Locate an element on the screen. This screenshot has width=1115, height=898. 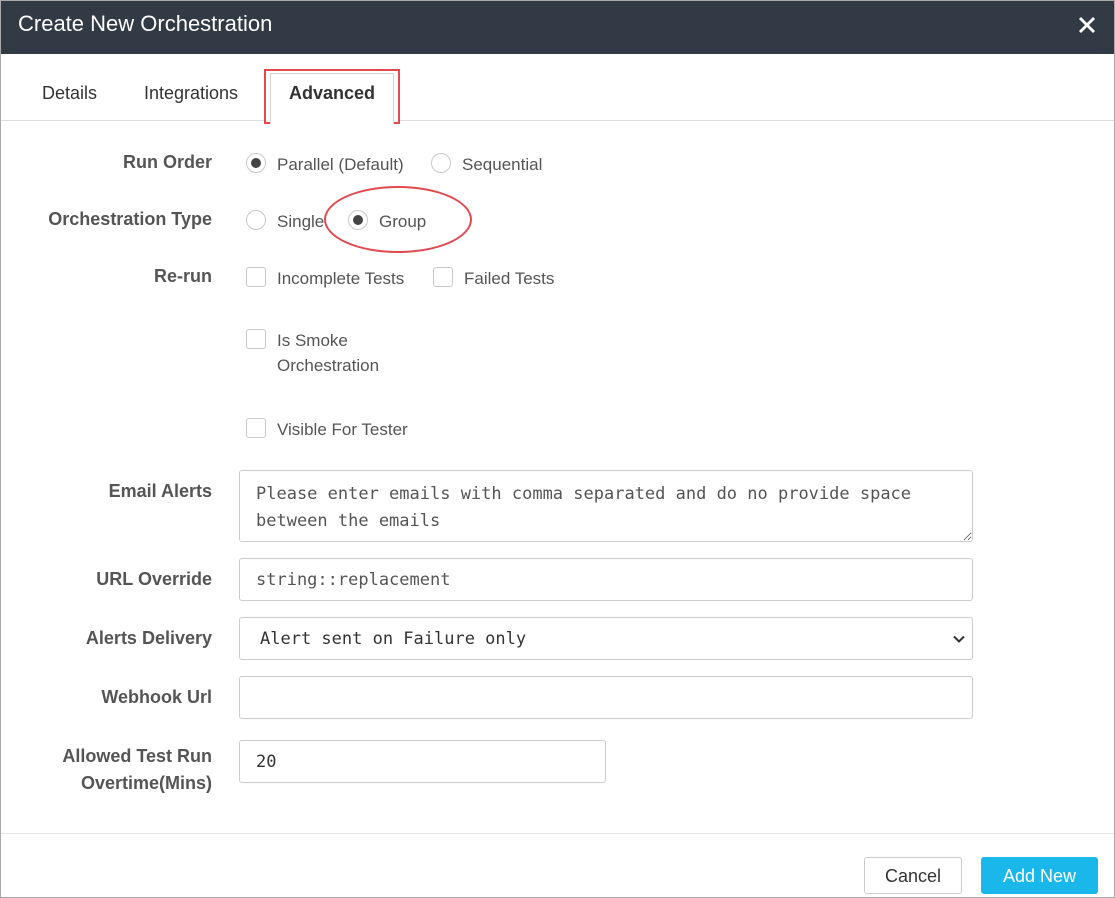
close-x-icon is located at coordinates (1087, 25).